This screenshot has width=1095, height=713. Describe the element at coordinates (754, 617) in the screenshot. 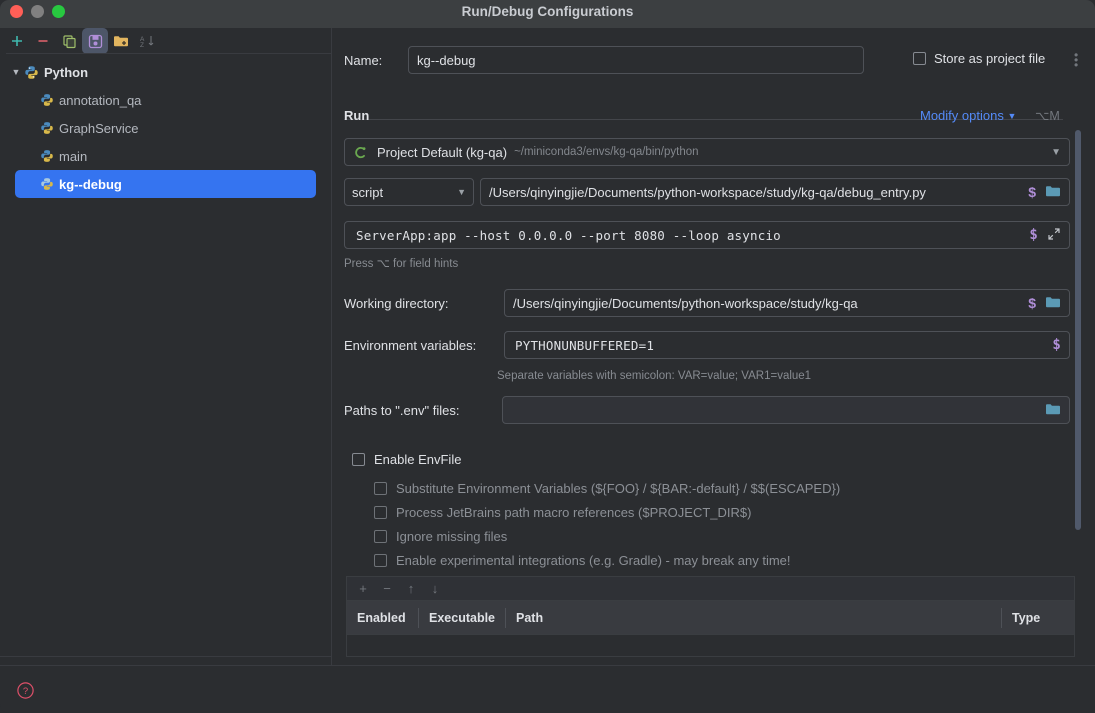

I see `column-header-path: Path` at that location.